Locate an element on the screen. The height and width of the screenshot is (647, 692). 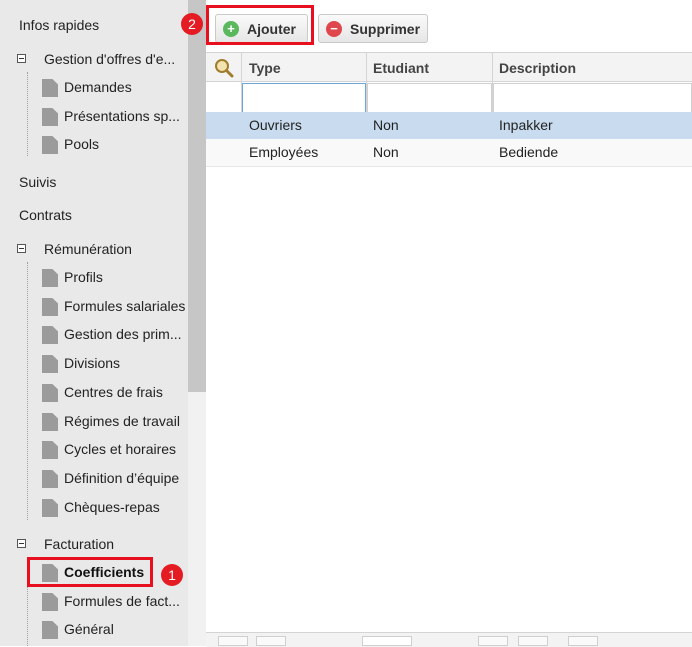
nav-infos-rapides: Infos rapides is located at coordinates (59, 25).